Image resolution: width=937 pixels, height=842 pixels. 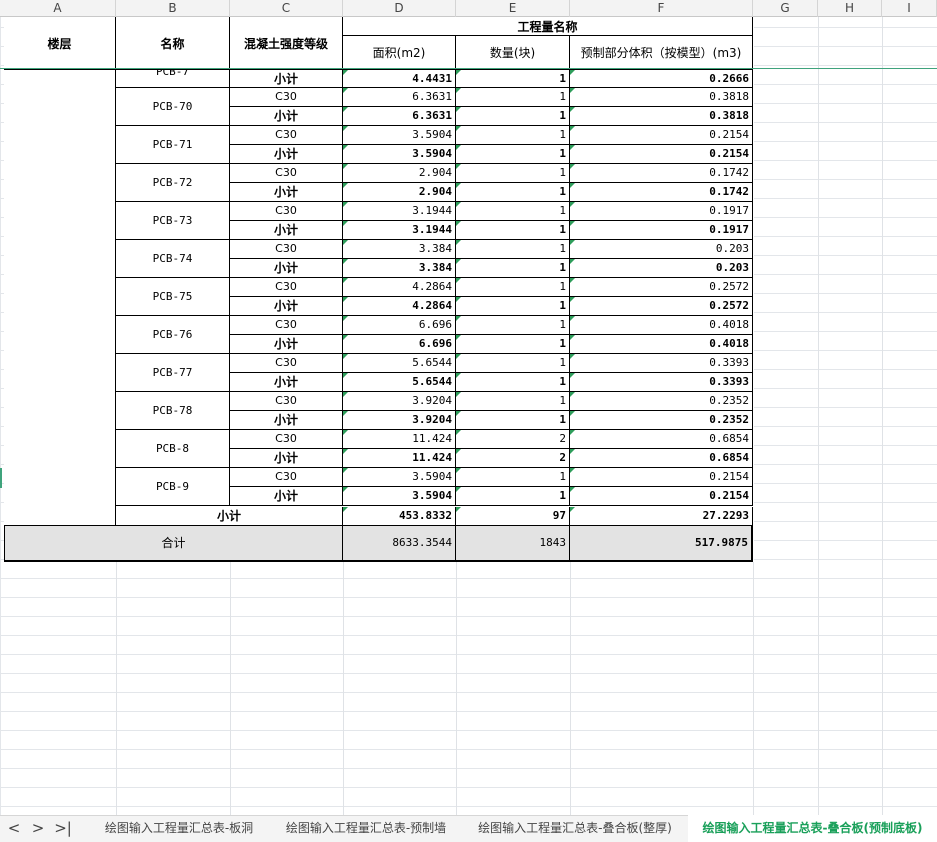 What do you see at coordinates (399, 192) in the screenshot?
I see `subtotal-area-cell: 2.904` at bounding box center [399, 192].